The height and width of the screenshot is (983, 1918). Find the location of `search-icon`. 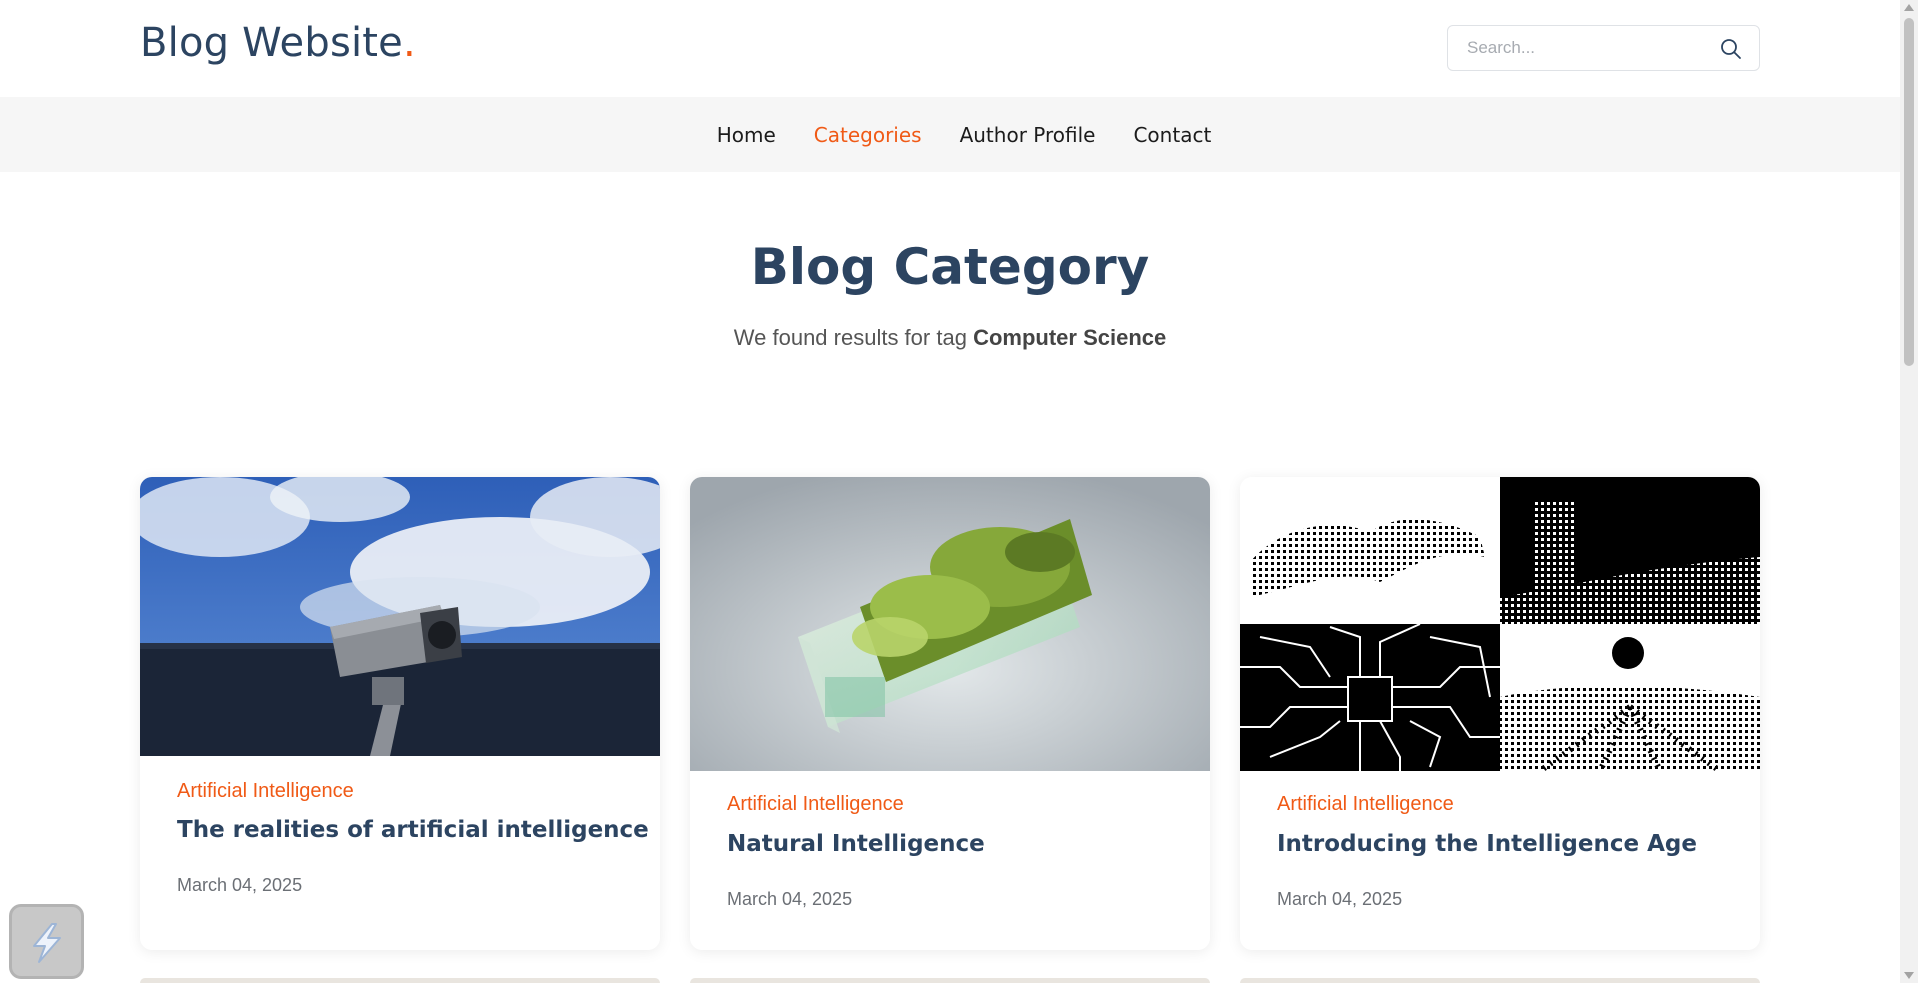

search-icon is located at coordinates (1731, 49).